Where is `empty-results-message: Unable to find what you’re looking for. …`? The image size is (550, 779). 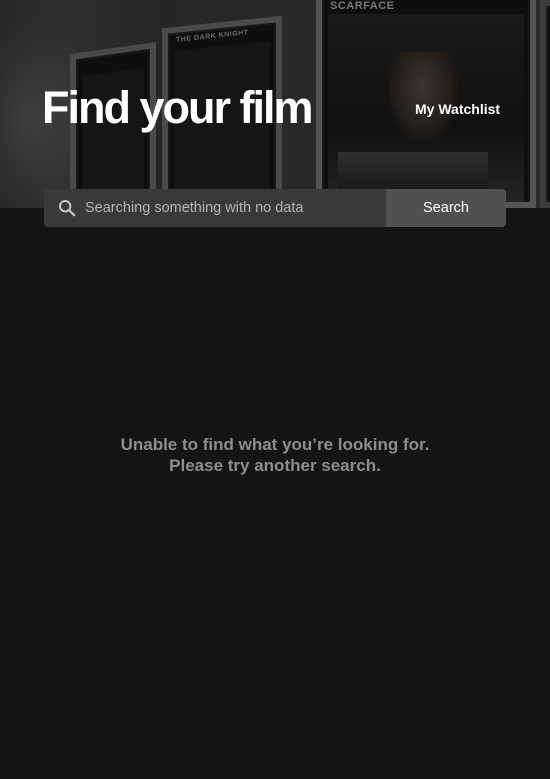
empty-results-message: Unable to find what you’re looking for. … is located at coordinates (275, 455).